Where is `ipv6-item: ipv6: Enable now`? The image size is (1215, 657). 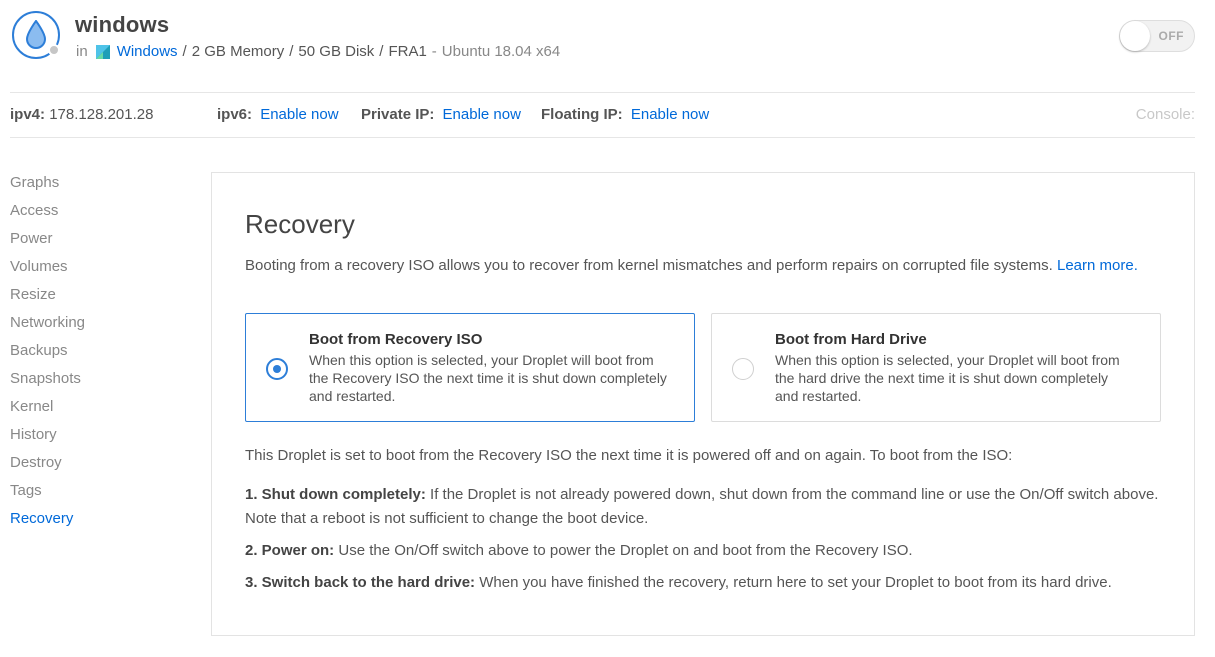
ipv6-item: ipv6: Enable now is located at coordinates (278, 114).